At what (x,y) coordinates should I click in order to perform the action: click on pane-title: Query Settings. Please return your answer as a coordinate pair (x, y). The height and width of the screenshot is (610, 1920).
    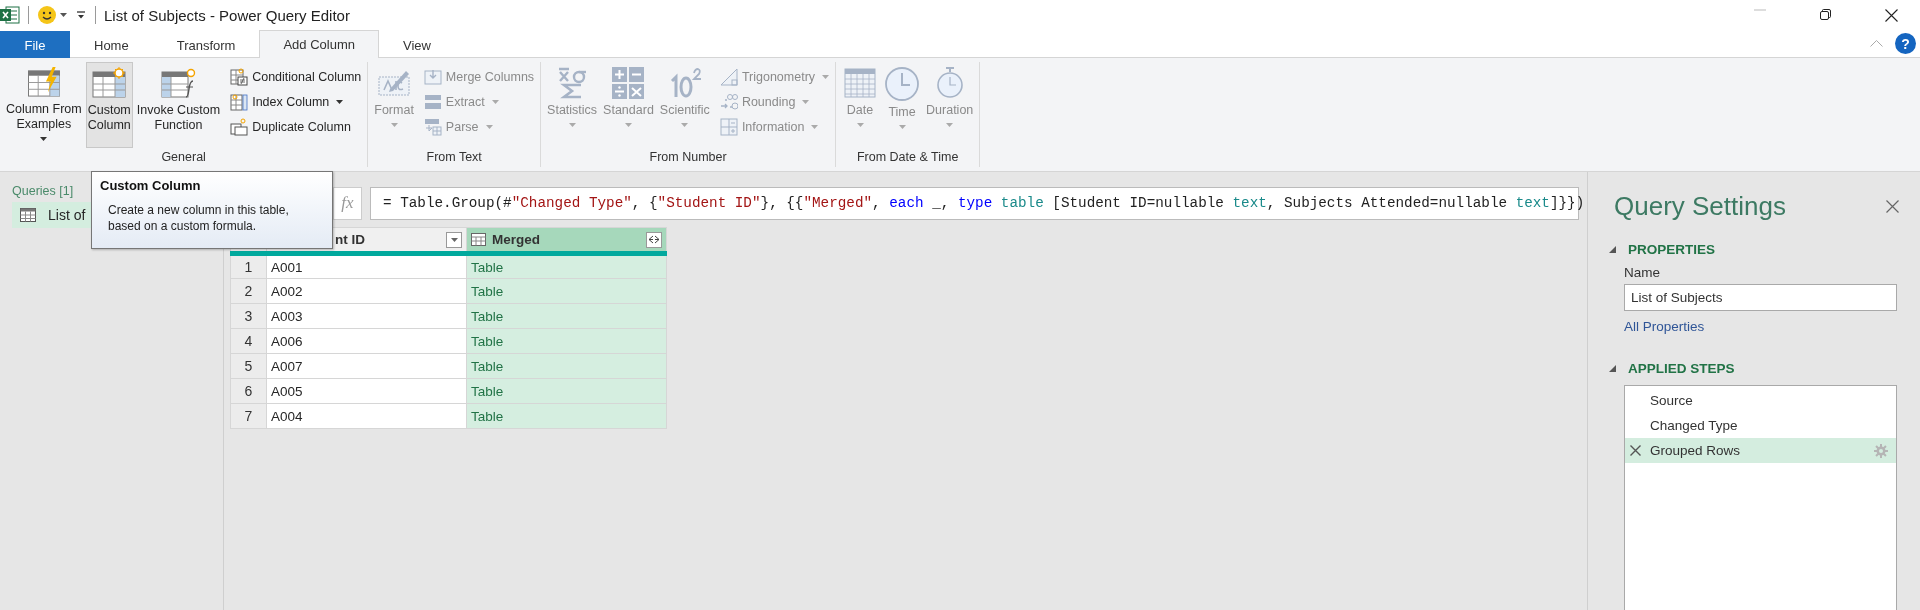
    Looking at the image, I should click on (1700, 206).